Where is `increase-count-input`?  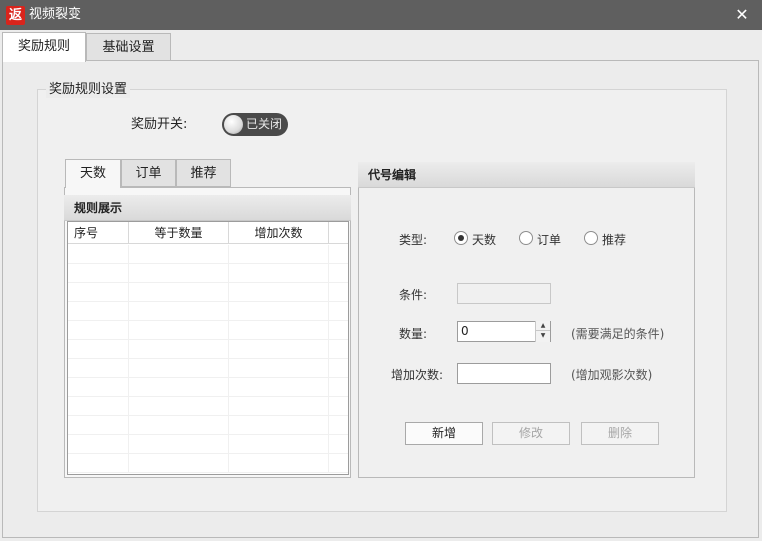 increase-count-input is located at coordinates (504, 373).